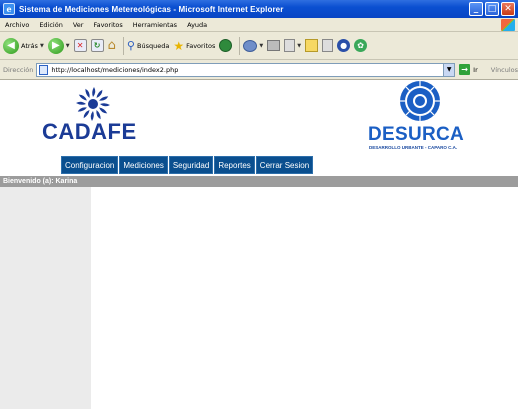 This screenshot has height=409, width=518. I want to click on window-controls: _ □ ✕, so click(492, 9).